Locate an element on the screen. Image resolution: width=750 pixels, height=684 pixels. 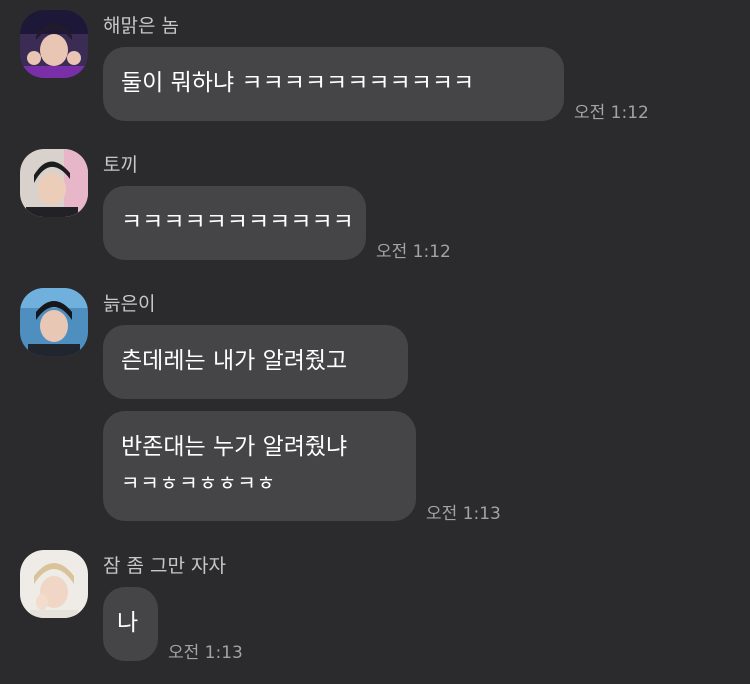
message-bubble: 츤데레는 내가 알려줬고 is located at coordinates (255, 362).